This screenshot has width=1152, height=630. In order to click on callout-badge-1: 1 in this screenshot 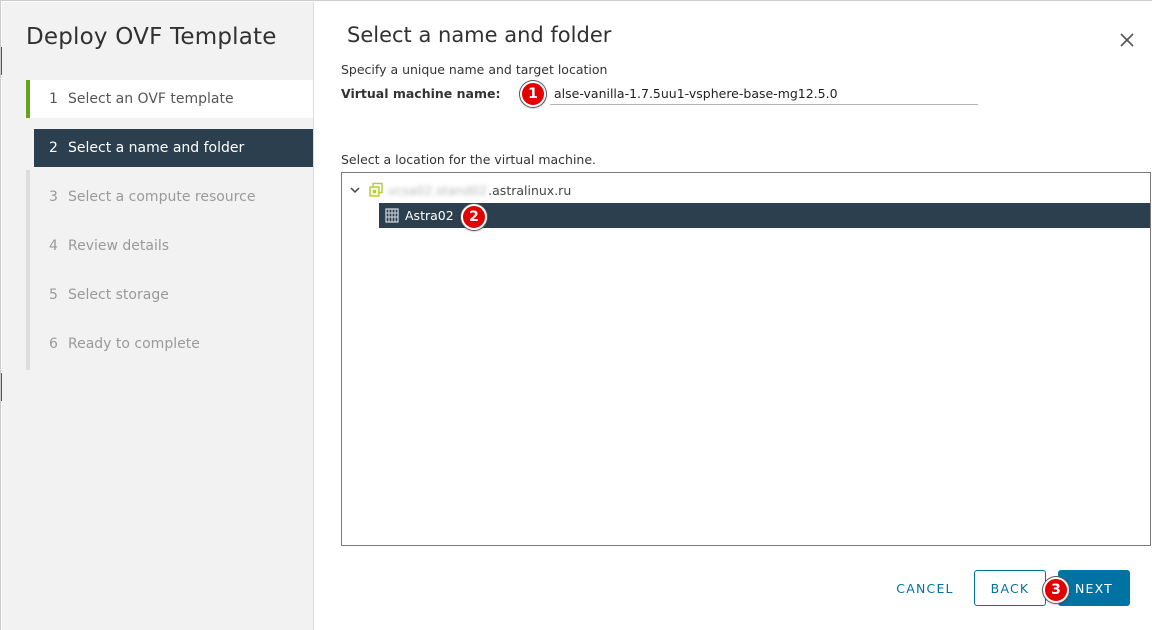, I will do `click(533, 94)`.